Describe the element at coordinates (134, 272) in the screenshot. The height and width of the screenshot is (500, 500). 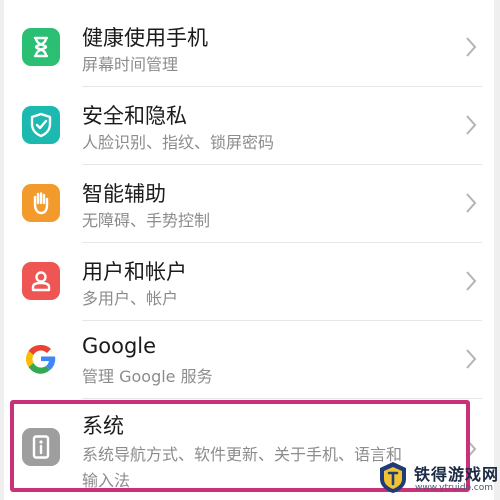
I see `item-title: 用户和帐户` at that location.